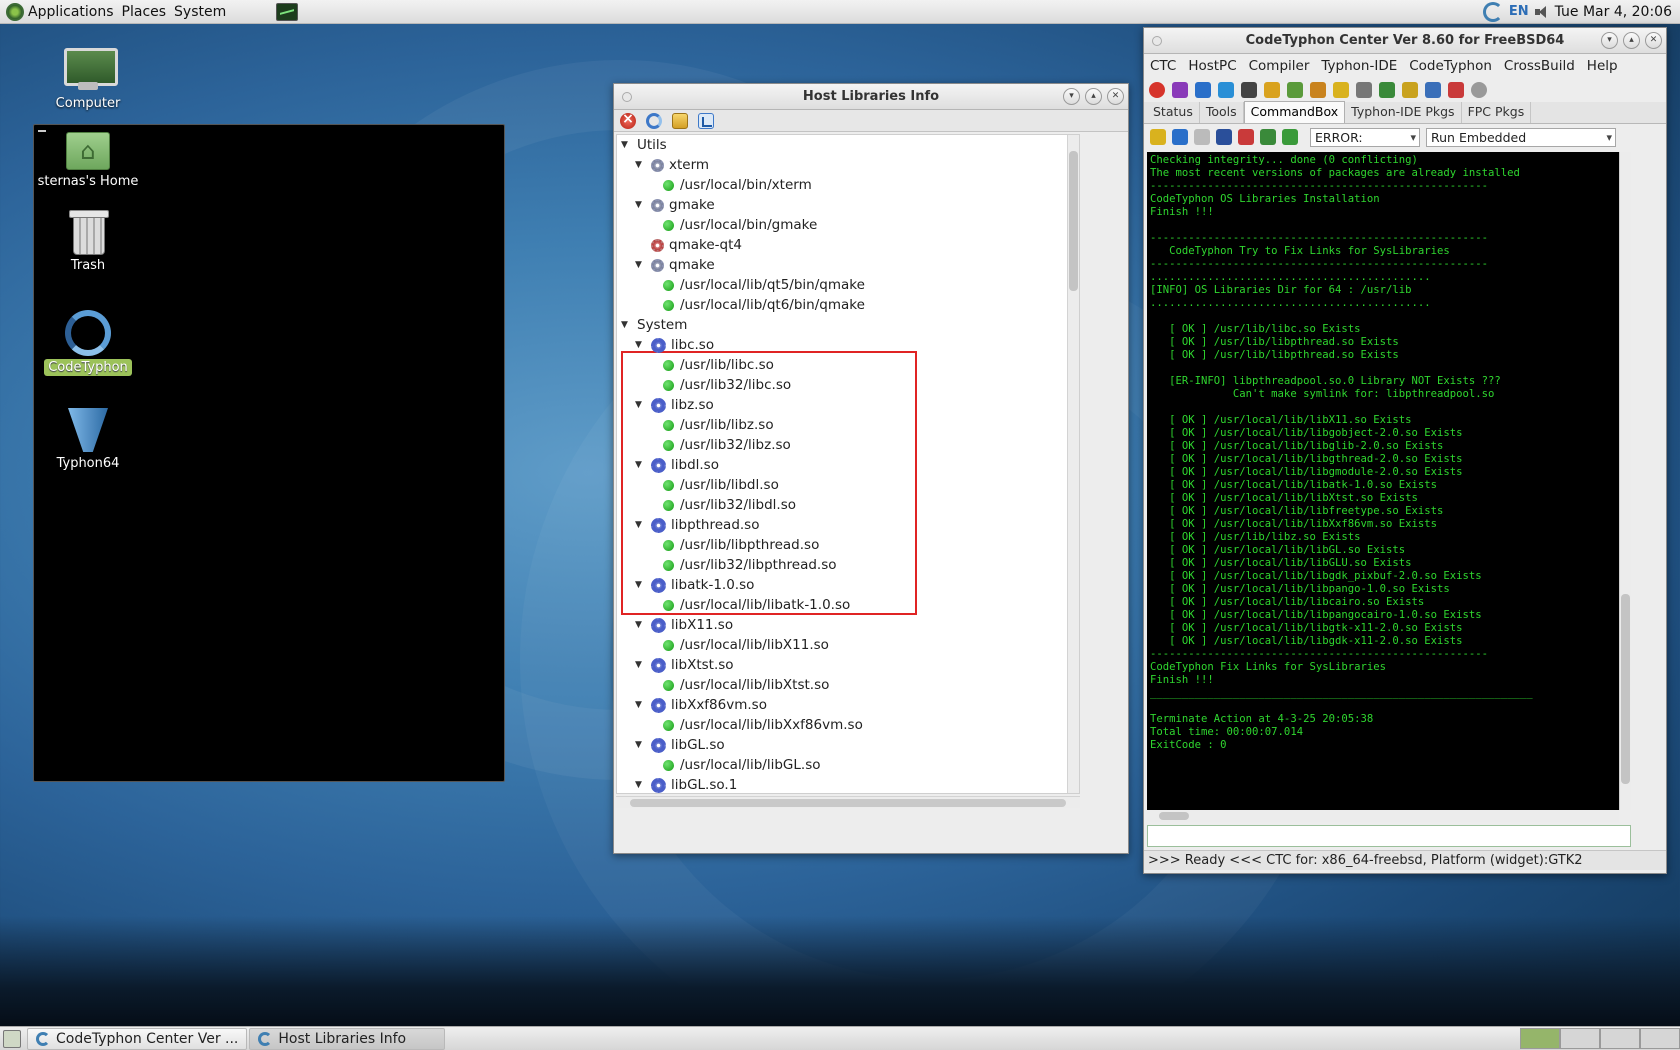 This screenshot has height=1050, width=1680. What do you see at coordinates (1180, 137) in the screenshot?
I see `save-icon` at bounding box center [1180, 137].